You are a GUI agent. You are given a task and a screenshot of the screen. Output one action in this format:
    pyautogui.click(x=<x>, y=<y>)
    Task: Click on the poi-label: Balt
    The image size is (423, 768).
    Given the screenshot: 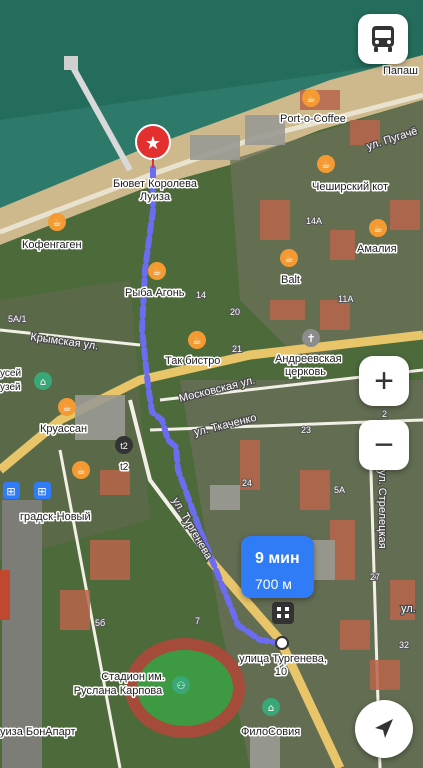 What is the action you would take?
    pyautogui.click(x=290, y=280)
    